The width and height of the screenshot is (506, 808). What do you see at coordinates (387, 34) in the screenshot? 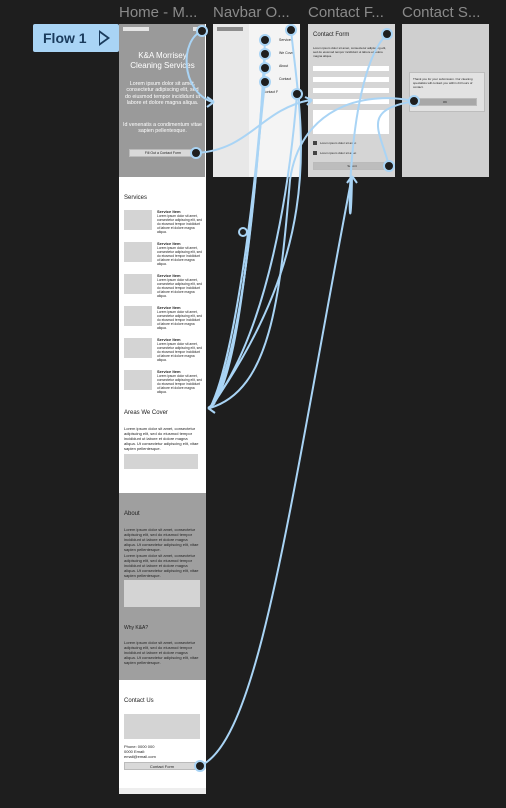
I see `hotspot-form-back` at bounding box center [387, 34].